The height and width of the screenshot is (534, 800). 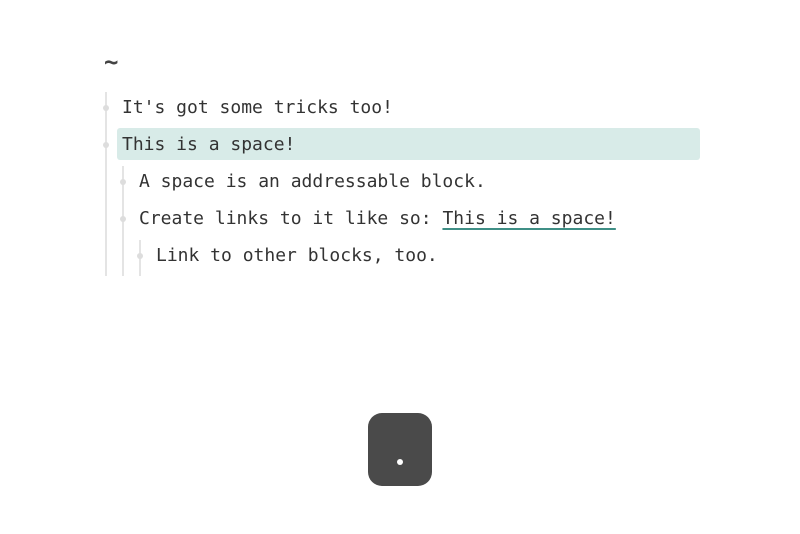 I want to click on indent-guide, so click(x=106, y=184).